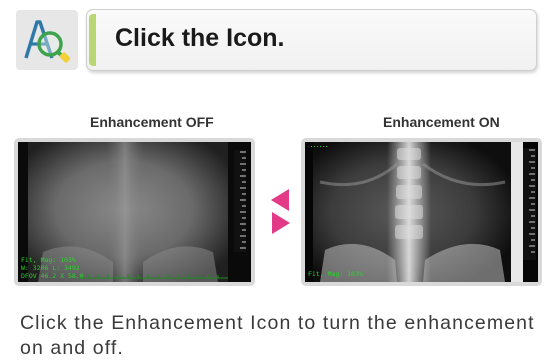 The width and height of the screenshot is (545, 364). What do you see at coordinates (311, 40) in the screenshot?
I see `instruction-banner: Click the Icon.` at bounding box center [311, 40].